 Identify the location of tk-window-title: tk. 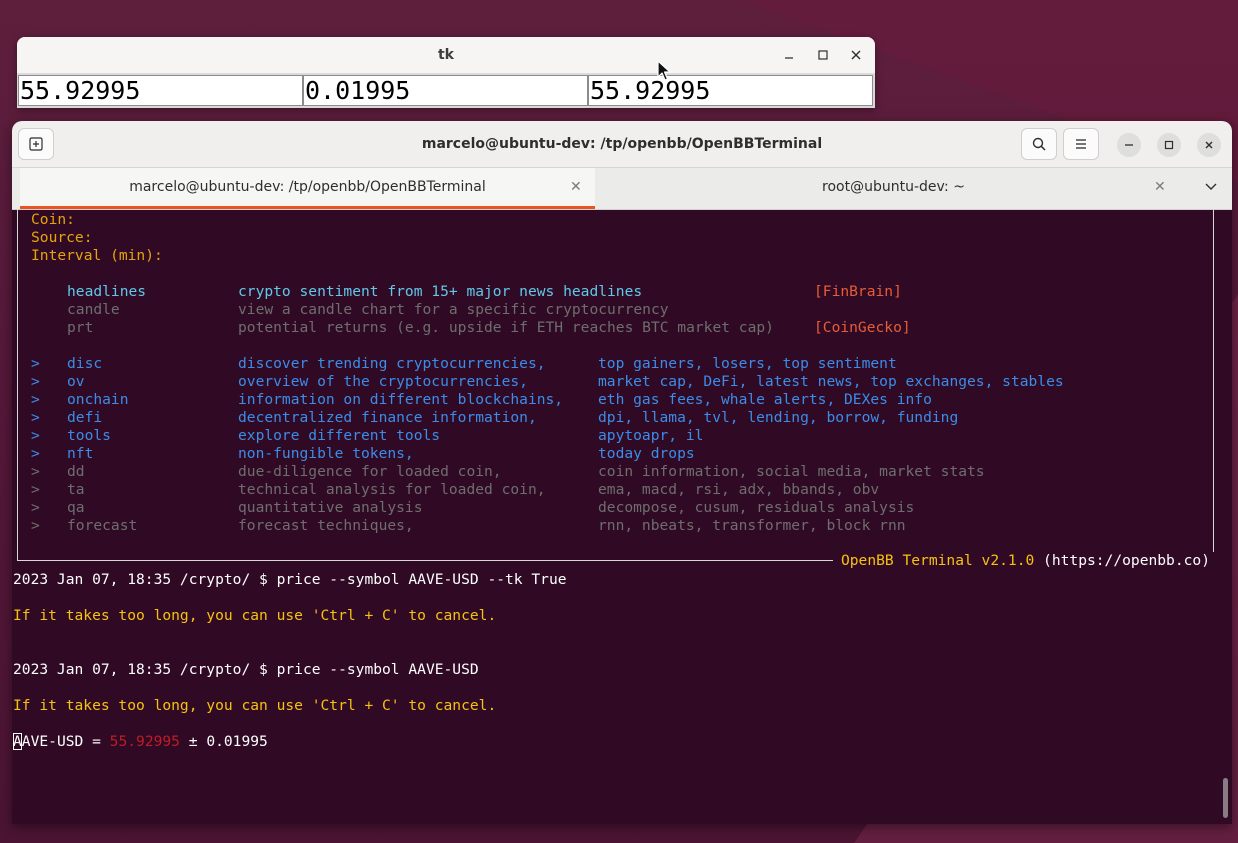
(445, 55).